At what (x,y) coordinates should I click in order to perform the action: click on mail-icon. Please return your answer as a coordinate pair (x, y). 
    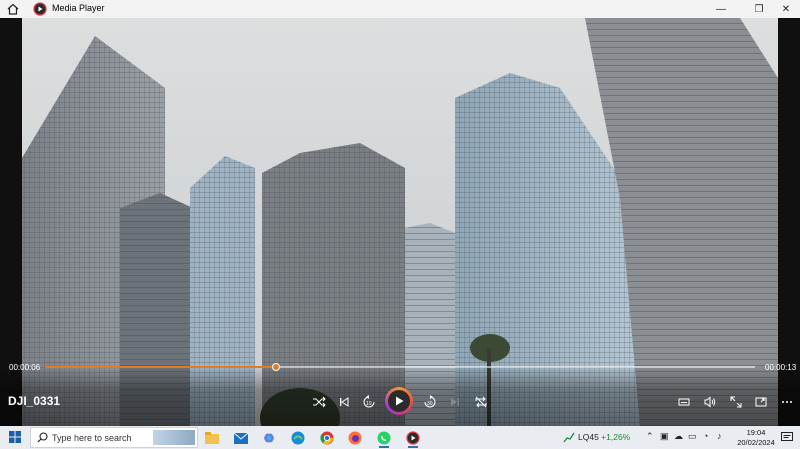
    Looking at the image, I should click on (241, 438).